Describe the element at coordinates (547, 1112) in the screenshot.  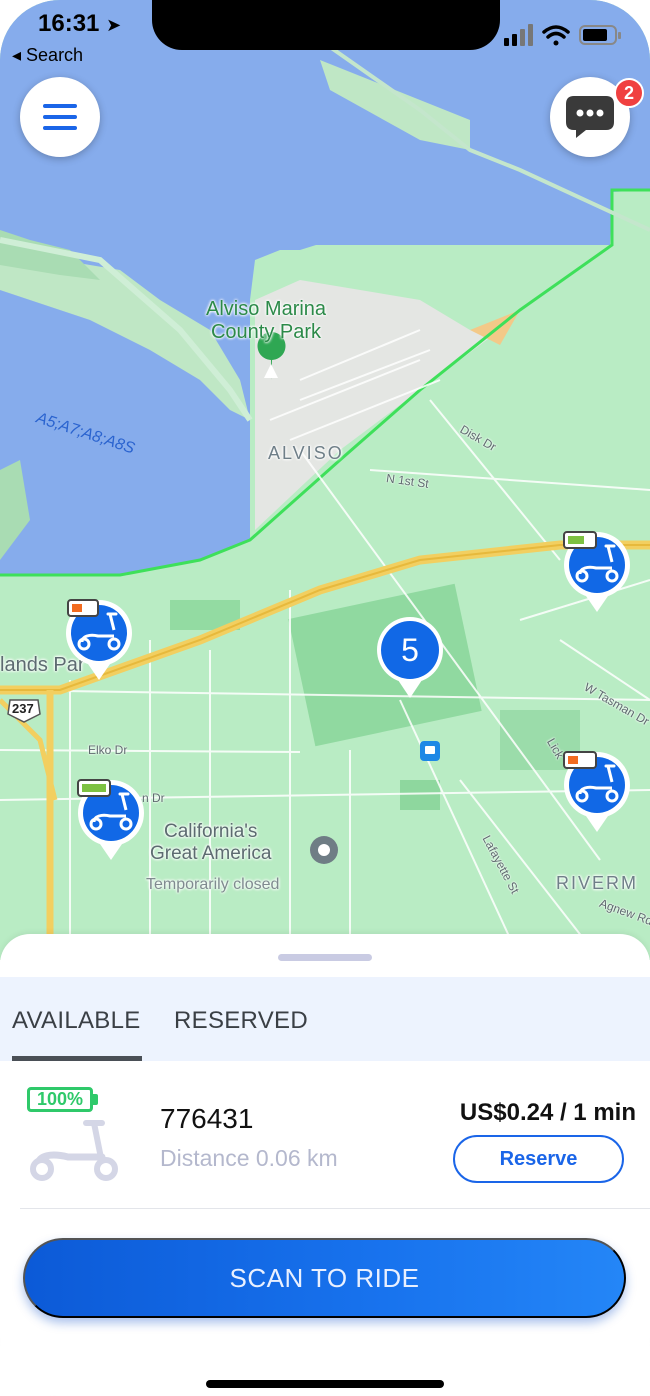
I see `vehicle-price: US$0.24 / 1 min` at that location.